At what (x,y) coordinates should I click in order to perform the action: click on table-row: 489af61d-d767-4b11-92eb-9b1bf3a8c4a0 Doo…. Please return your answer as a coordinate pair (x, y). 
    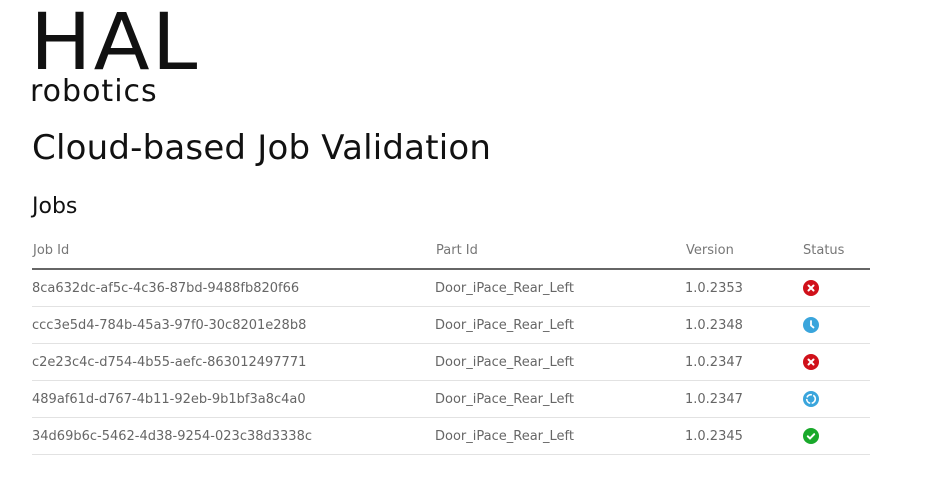
    Looking at the image, I should click on (451, 399).